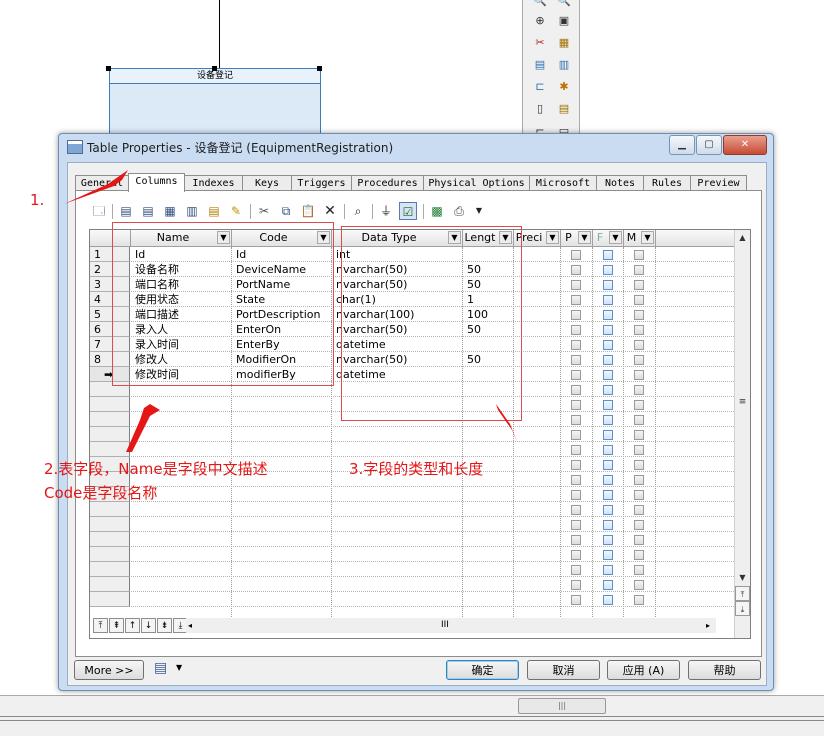 The image size is (824, 736). Describe the element at coordinates (37, 200) in the screenshot. I see `annotation-1: 1.` at that location.